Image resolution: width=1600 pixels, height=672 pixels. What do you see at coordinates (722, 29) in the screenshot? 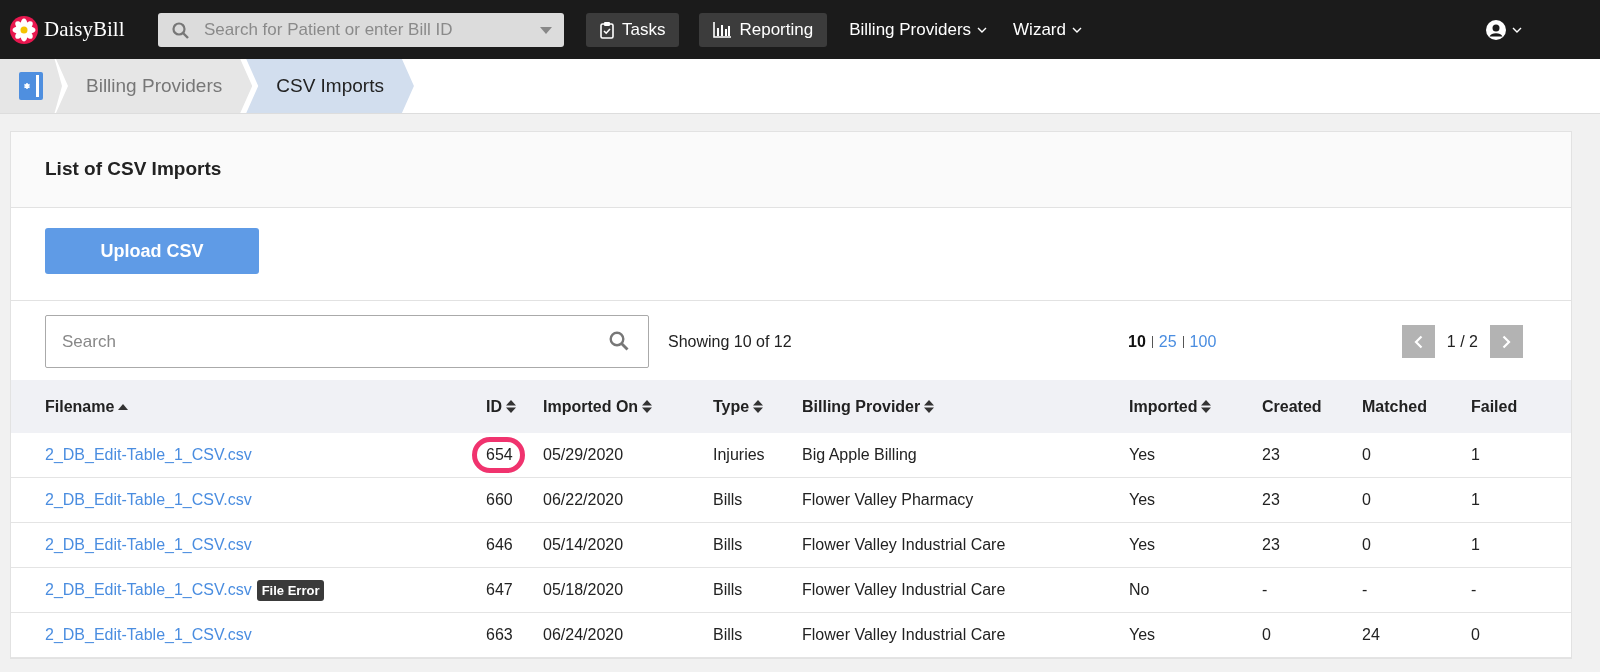
I see `bar-chart-icon` at bounding box center [722, 29].